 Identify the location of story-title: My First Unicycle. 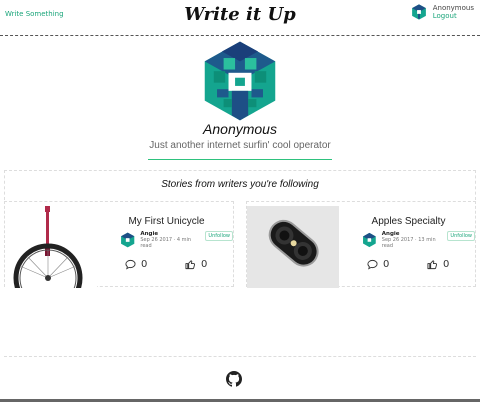
(166, 221).